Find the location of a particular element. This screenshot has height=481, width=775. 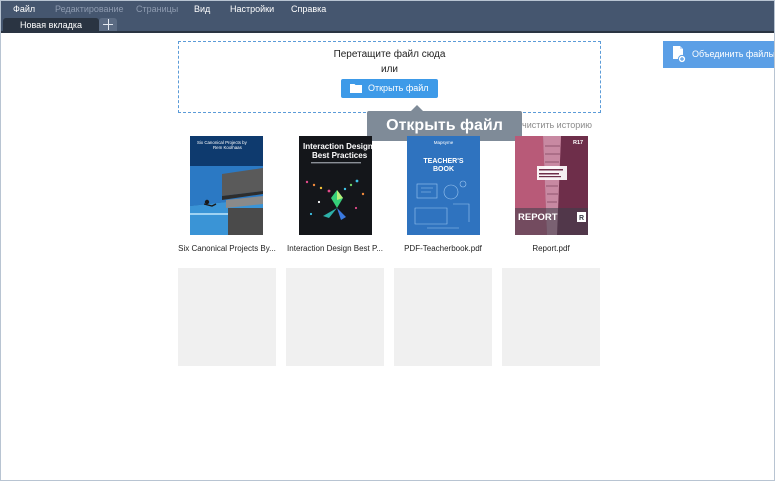

cover-title: REPORT is located at coordinates (538, 217).